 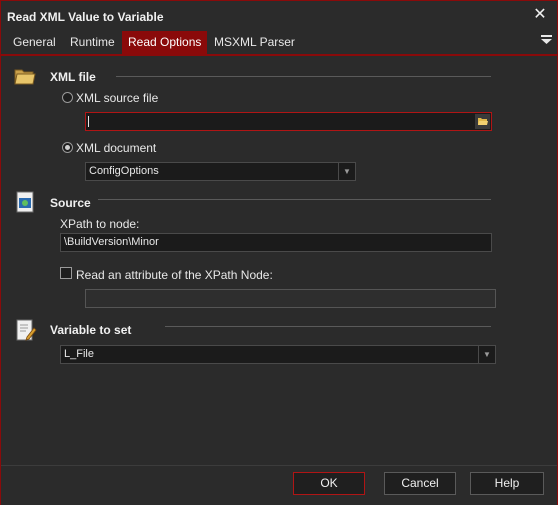 I want to click on title-bar: Read XML Value to Variable ✕, so click(x=279, y=16).